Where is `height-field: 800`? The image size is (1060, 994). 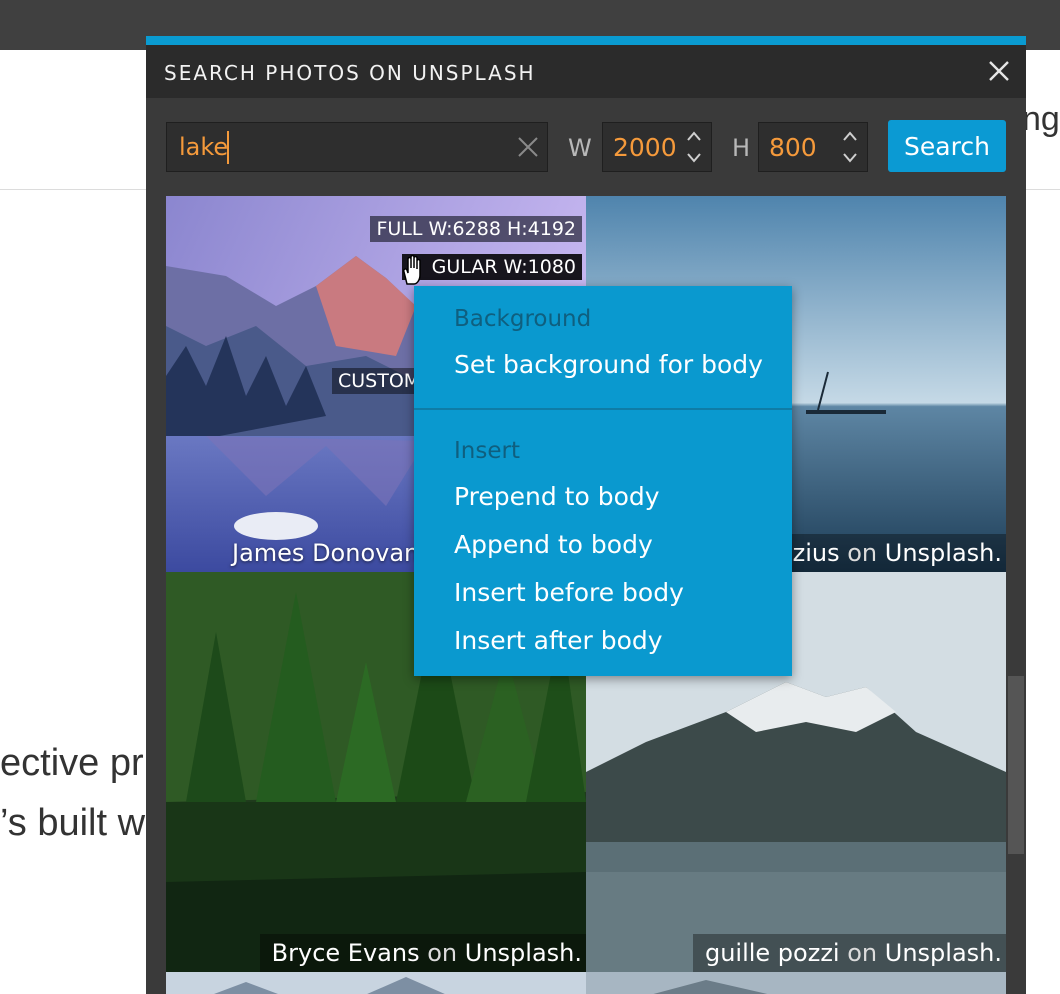 height-field: 800 is located at coordinates (813, 147).